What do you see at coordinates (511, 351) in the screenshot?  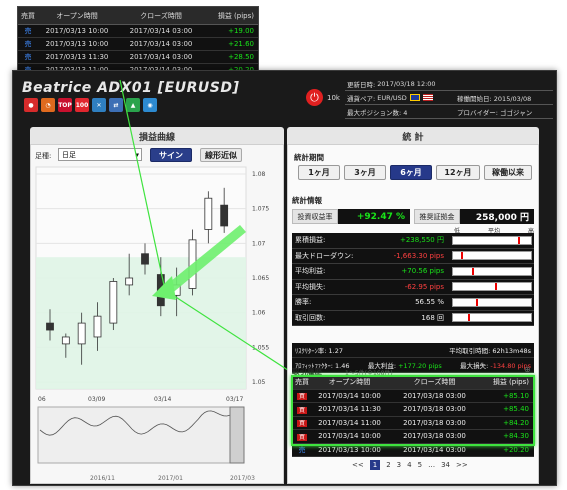 I see `avg-duration-value: 62h13m48s` at bounding box center [511, 351].